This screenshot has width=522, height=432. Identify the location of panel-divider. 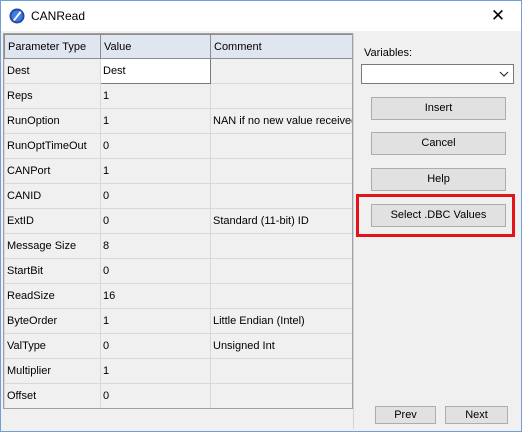
(353, 231).